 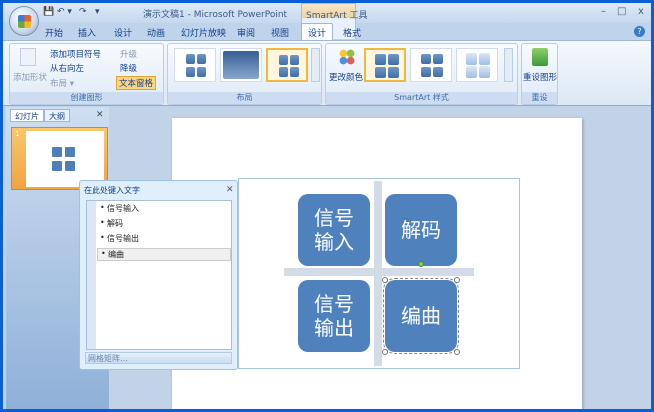 I want to click on promote-button: 升级, so click(x=128, y=54).